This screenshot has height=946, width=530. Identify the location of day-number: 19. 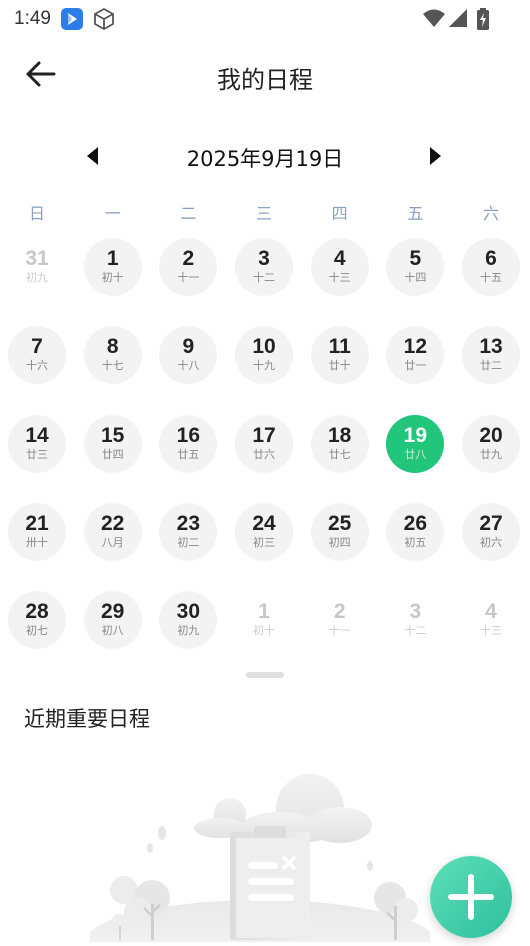
(415, 435).